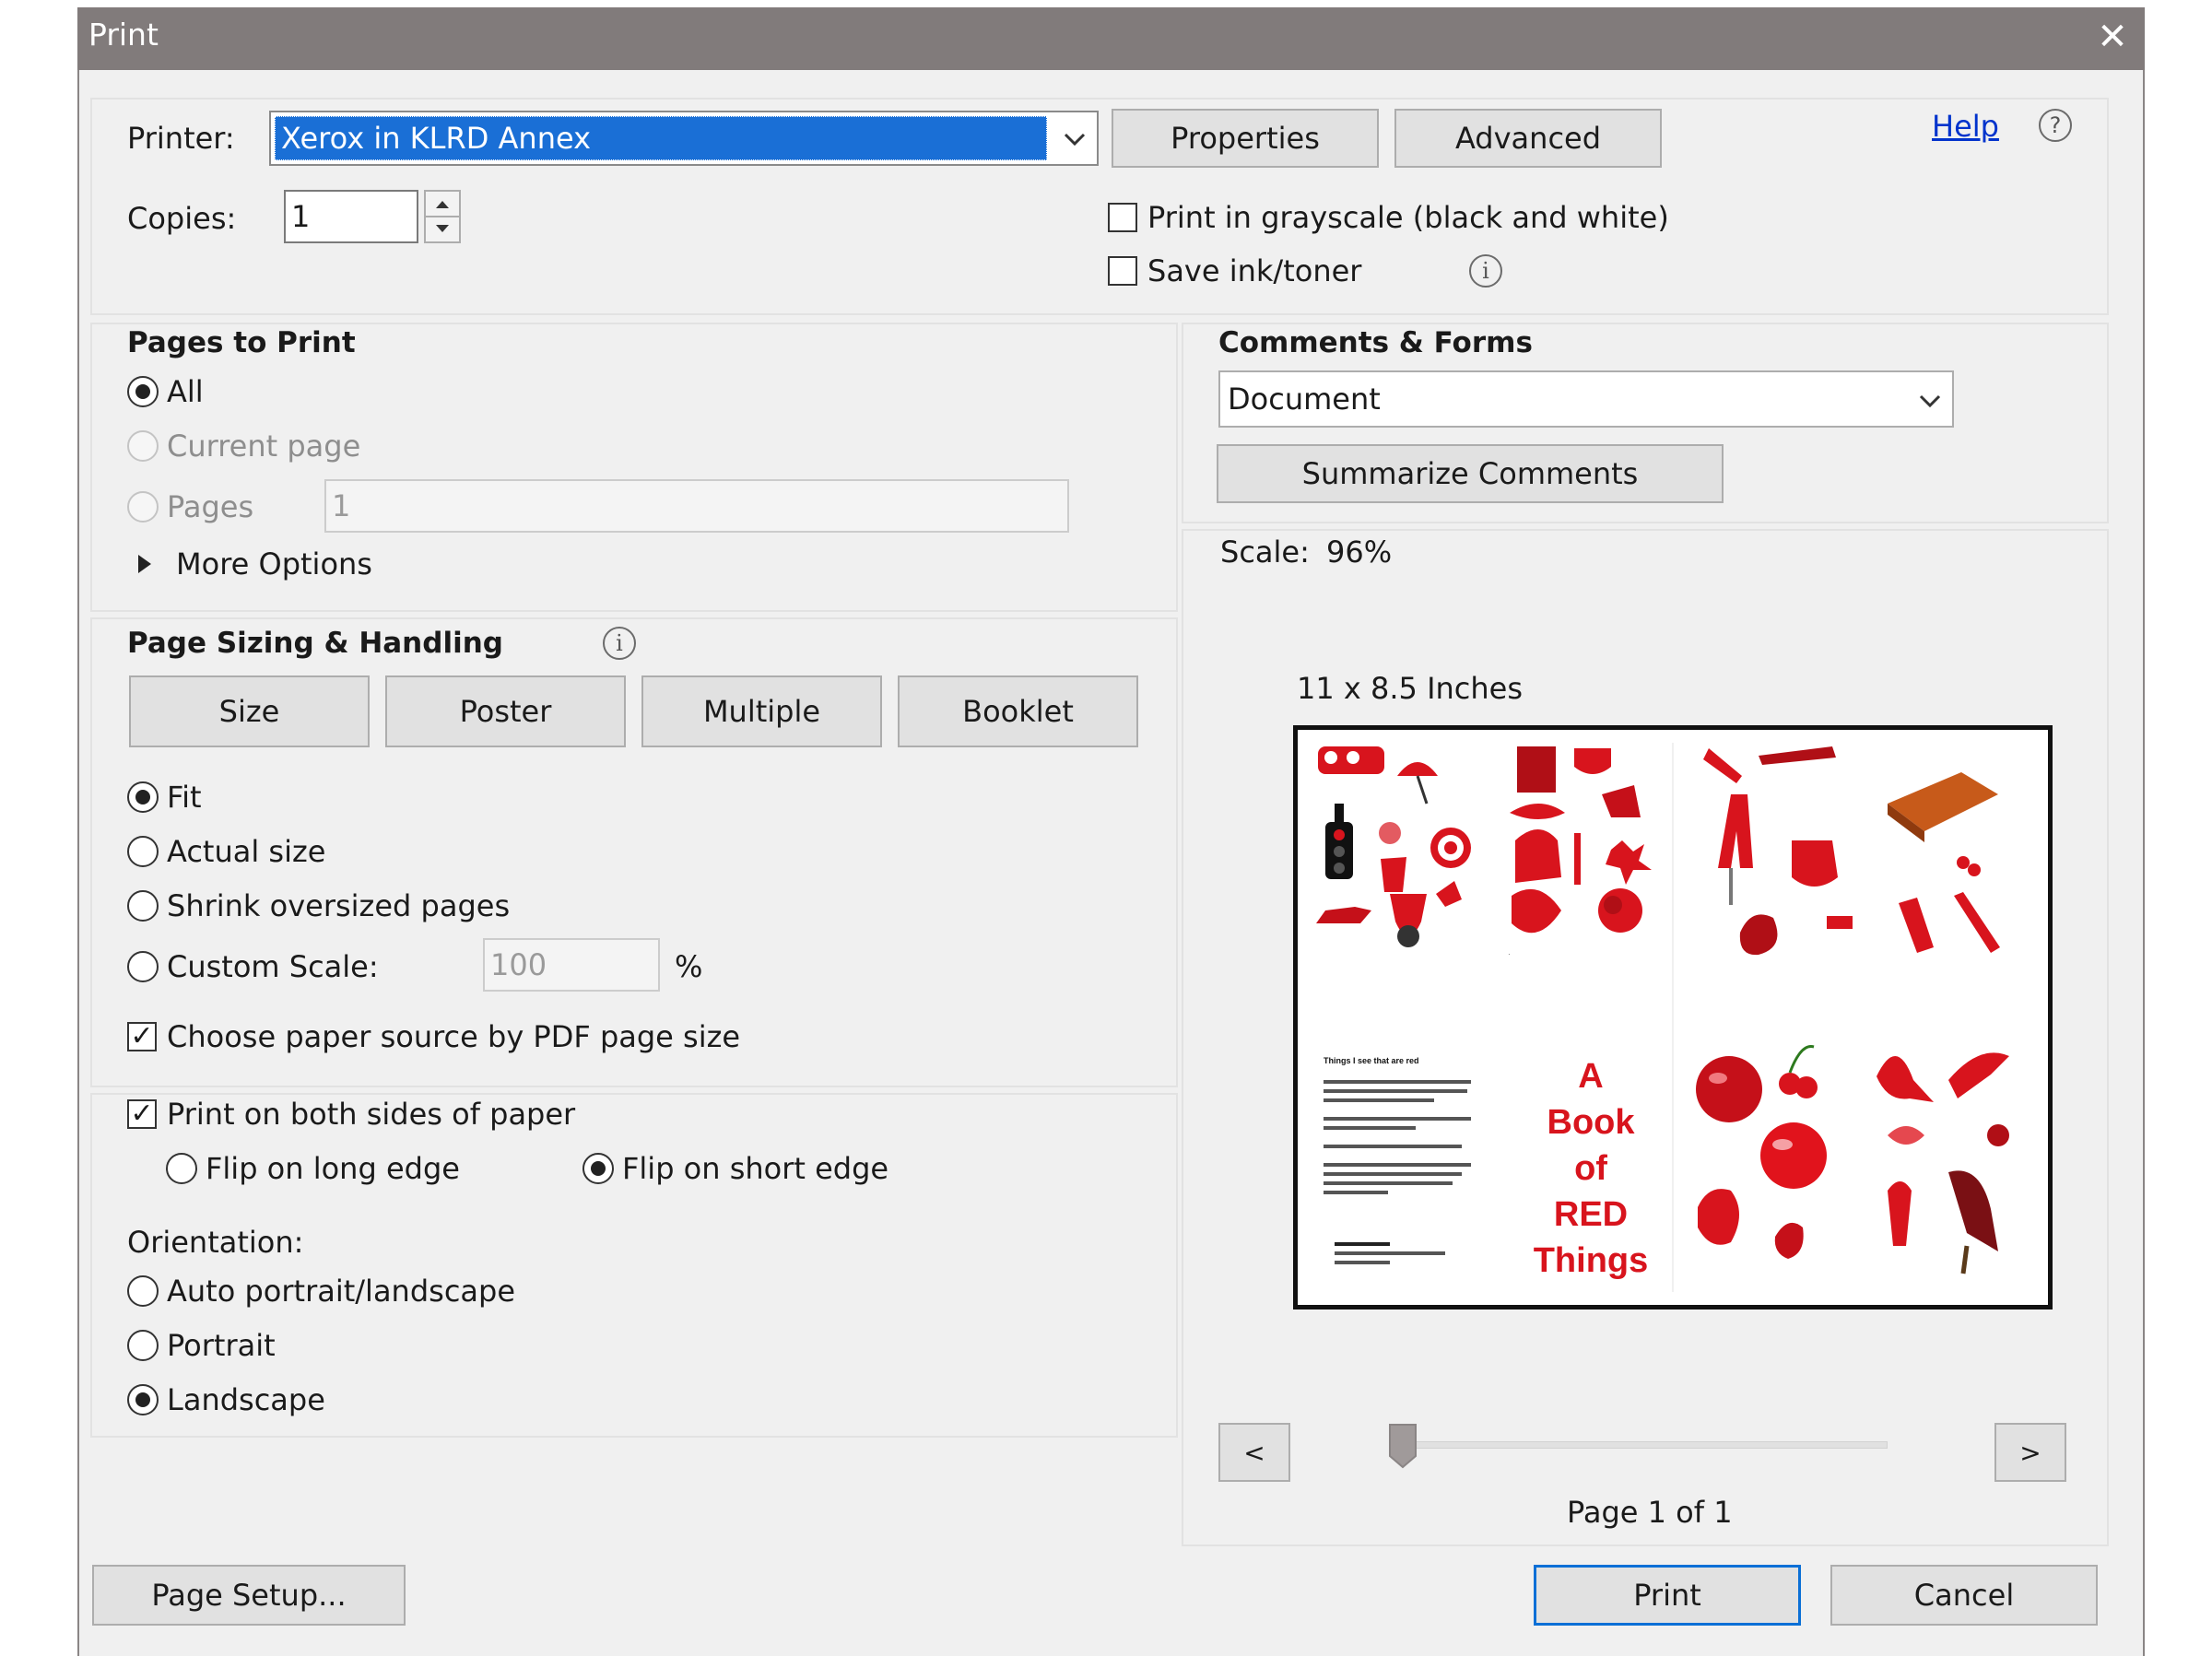  What do you see at coordinates (371, 1114) in the screenshot?
I see `both-sides-label: Print on both sides of paper` at bounding box center [371, 1114].